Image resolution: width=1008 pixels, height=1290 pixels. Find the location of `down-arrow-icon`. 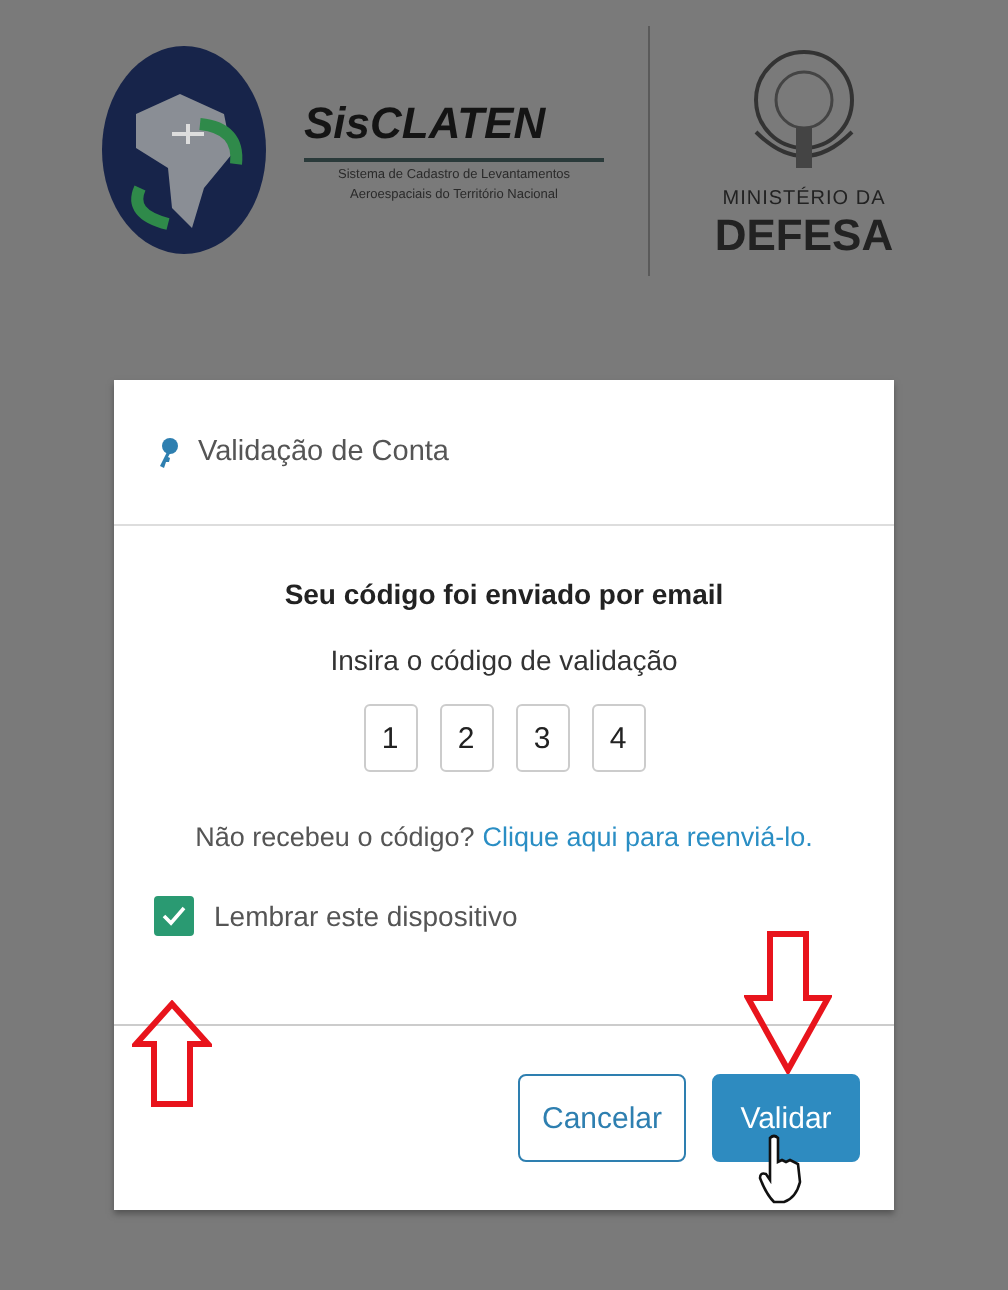

down-arrow-icon is located at coordinates (788, 1002).